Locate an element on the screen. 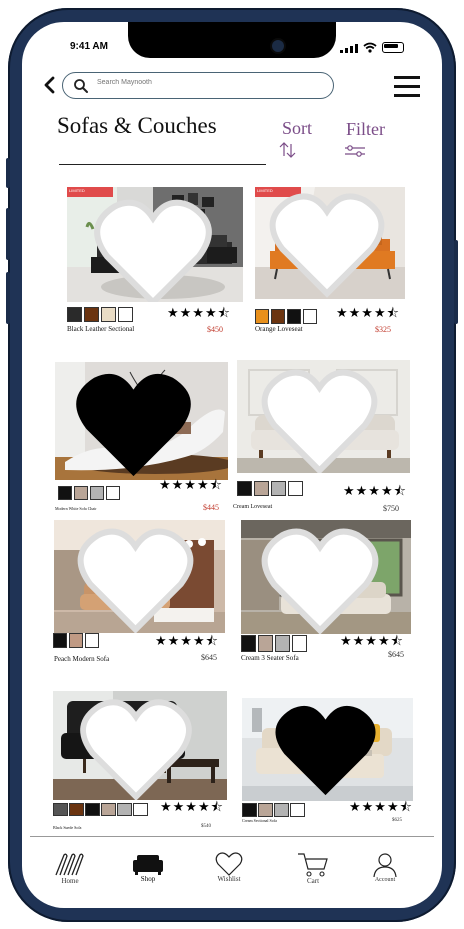 This screenshot has width=464, height=929. sort-arrows-icon is located at coordinates (288, 150).